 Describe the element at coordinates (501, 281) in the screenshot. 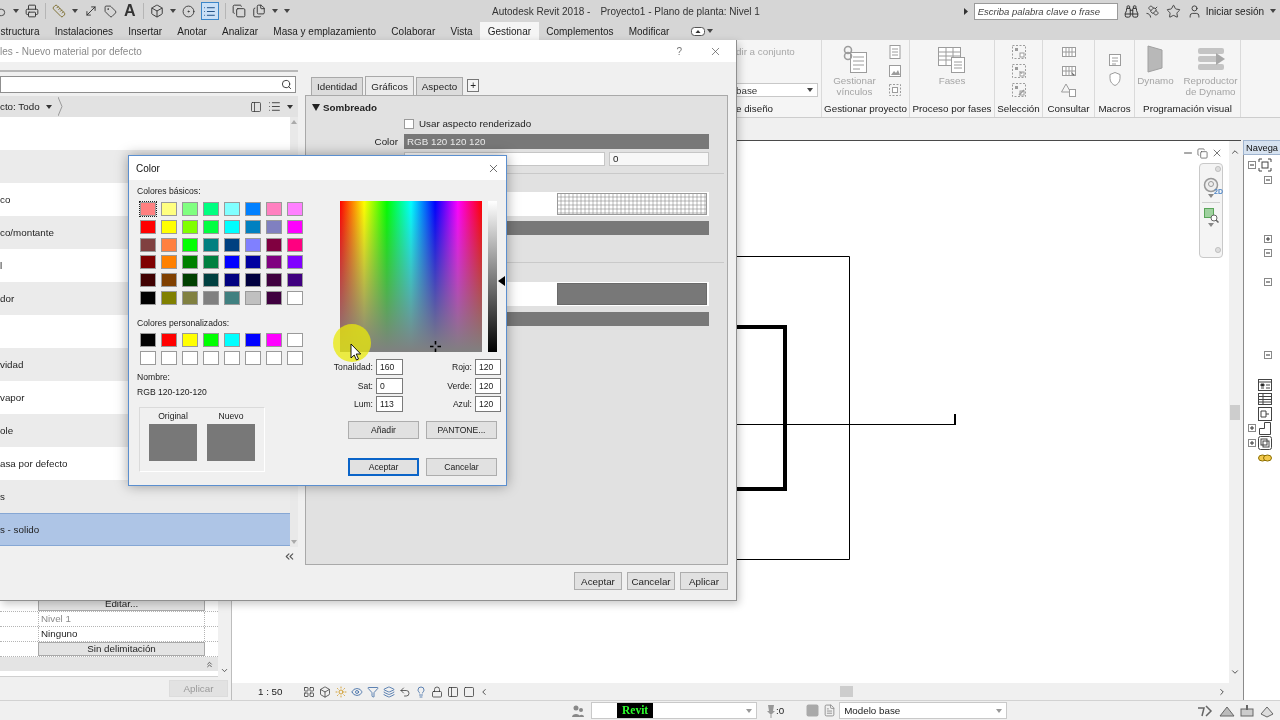

I see `slider-arrow-icon` at that location.